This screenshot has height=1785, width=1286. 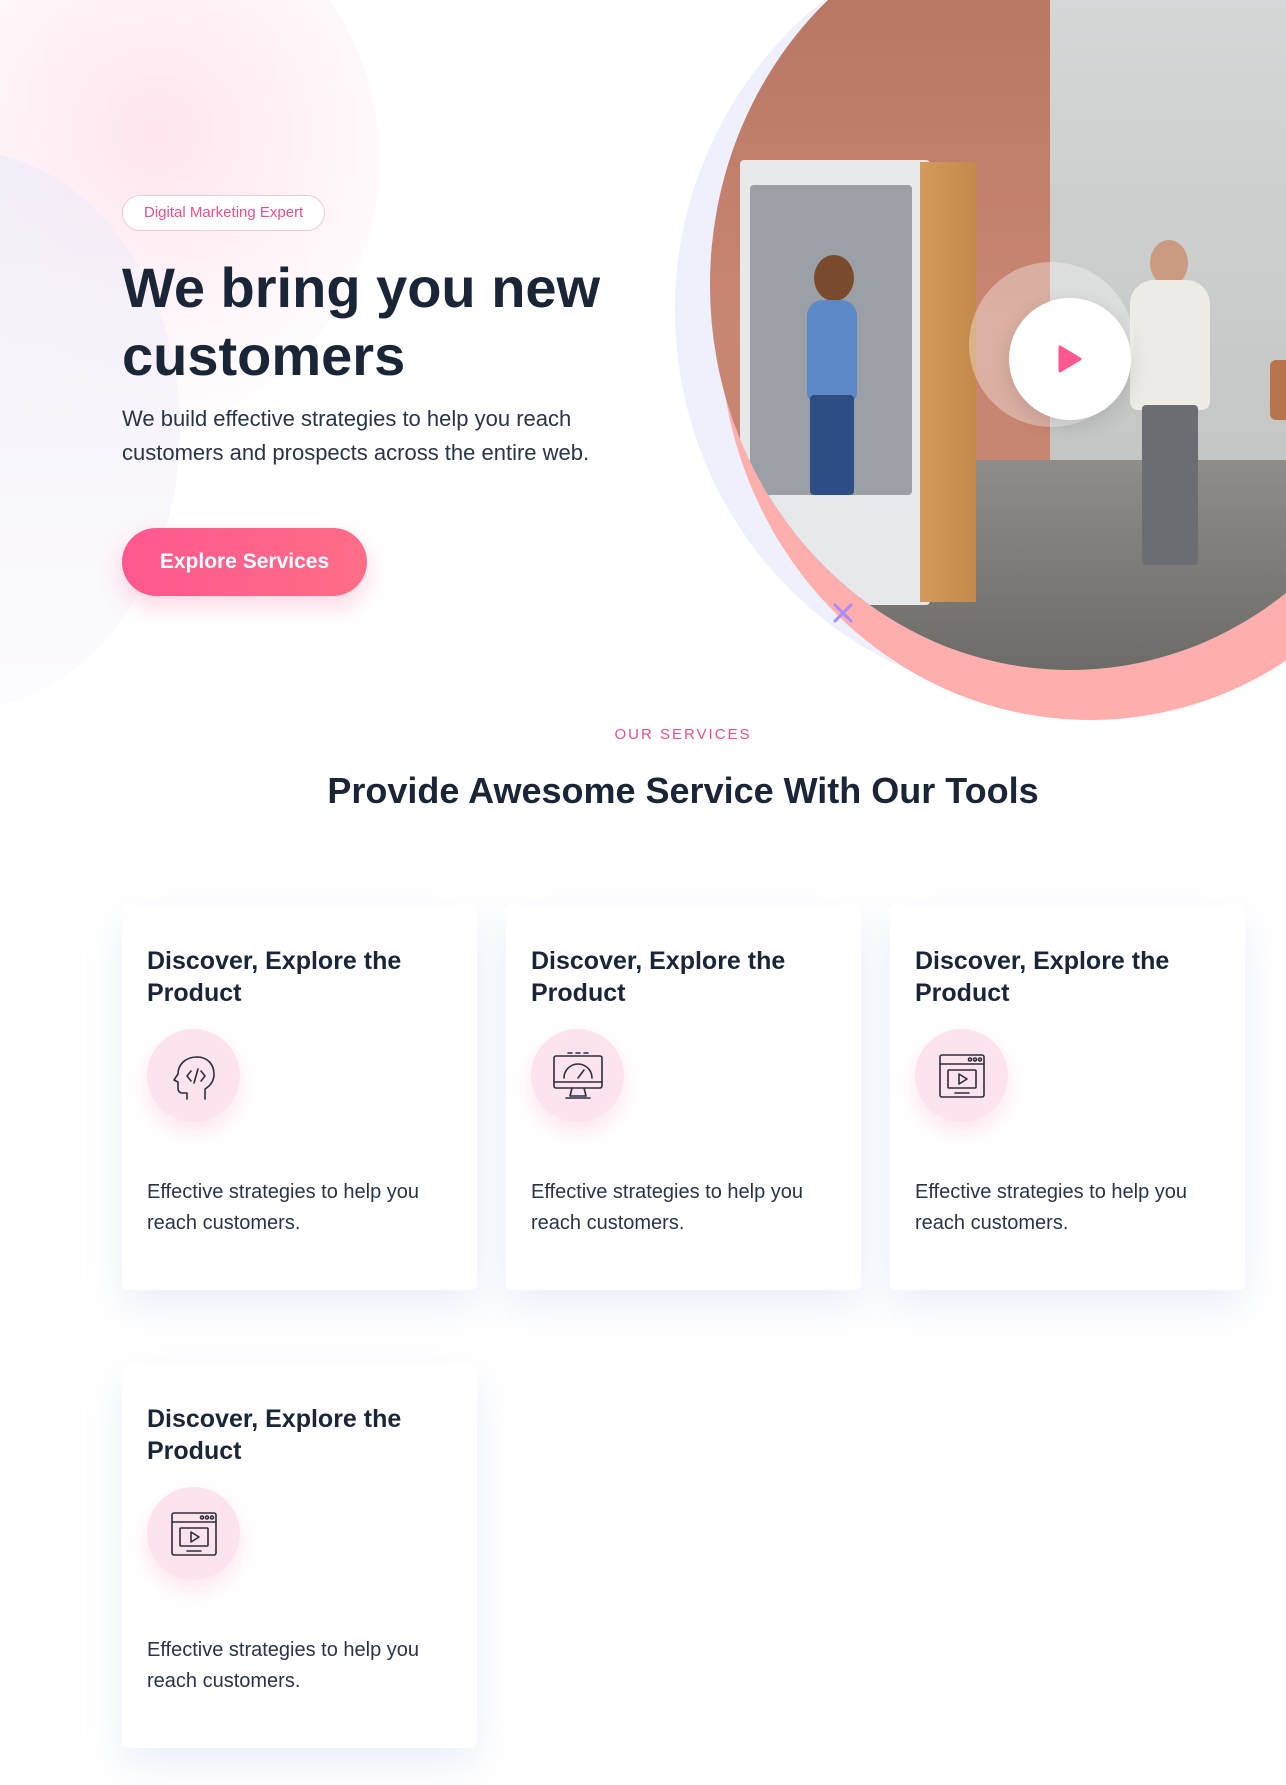 What do you see at coordinates (361, 321) in the screenshot?
I see `hero-title: We bring you new customers` at bounding box center [361, 321].